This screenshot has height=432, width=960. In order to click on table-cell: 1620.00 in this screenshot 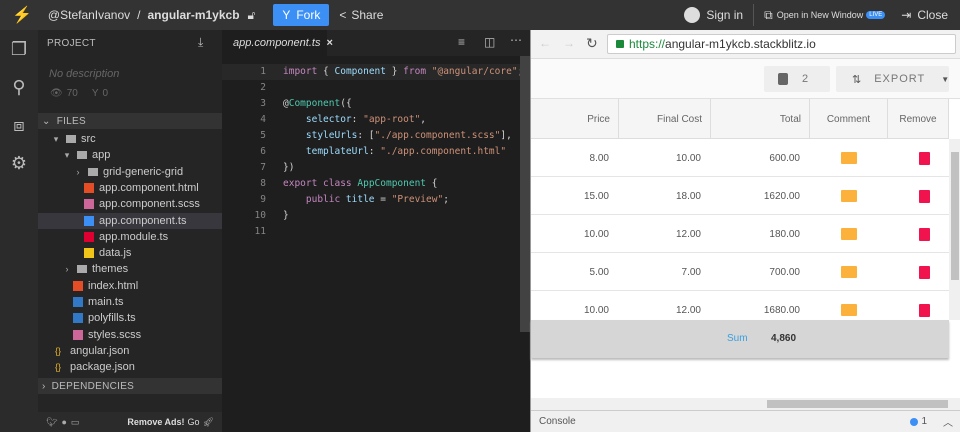, I will do `click(781, 196)`.